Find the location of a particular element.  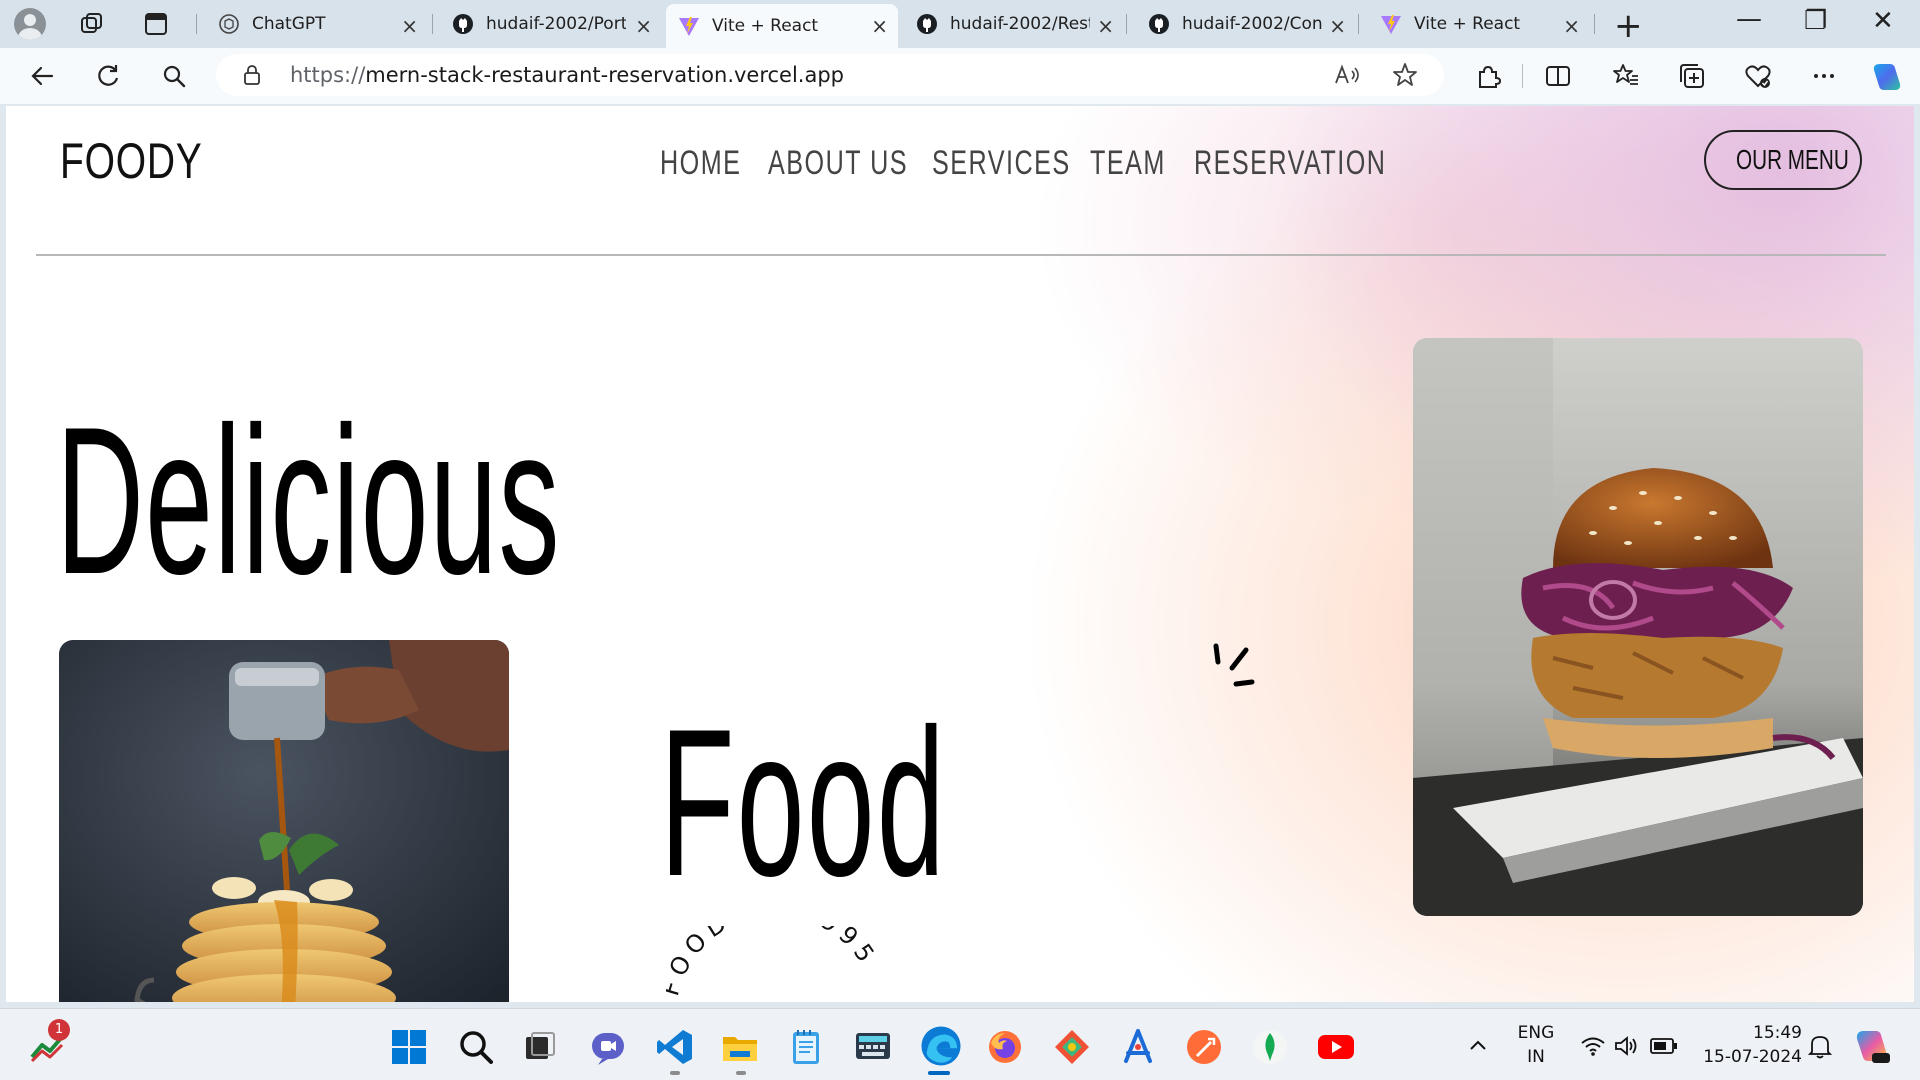

edge-icon is located at coordinates (941, 1046).